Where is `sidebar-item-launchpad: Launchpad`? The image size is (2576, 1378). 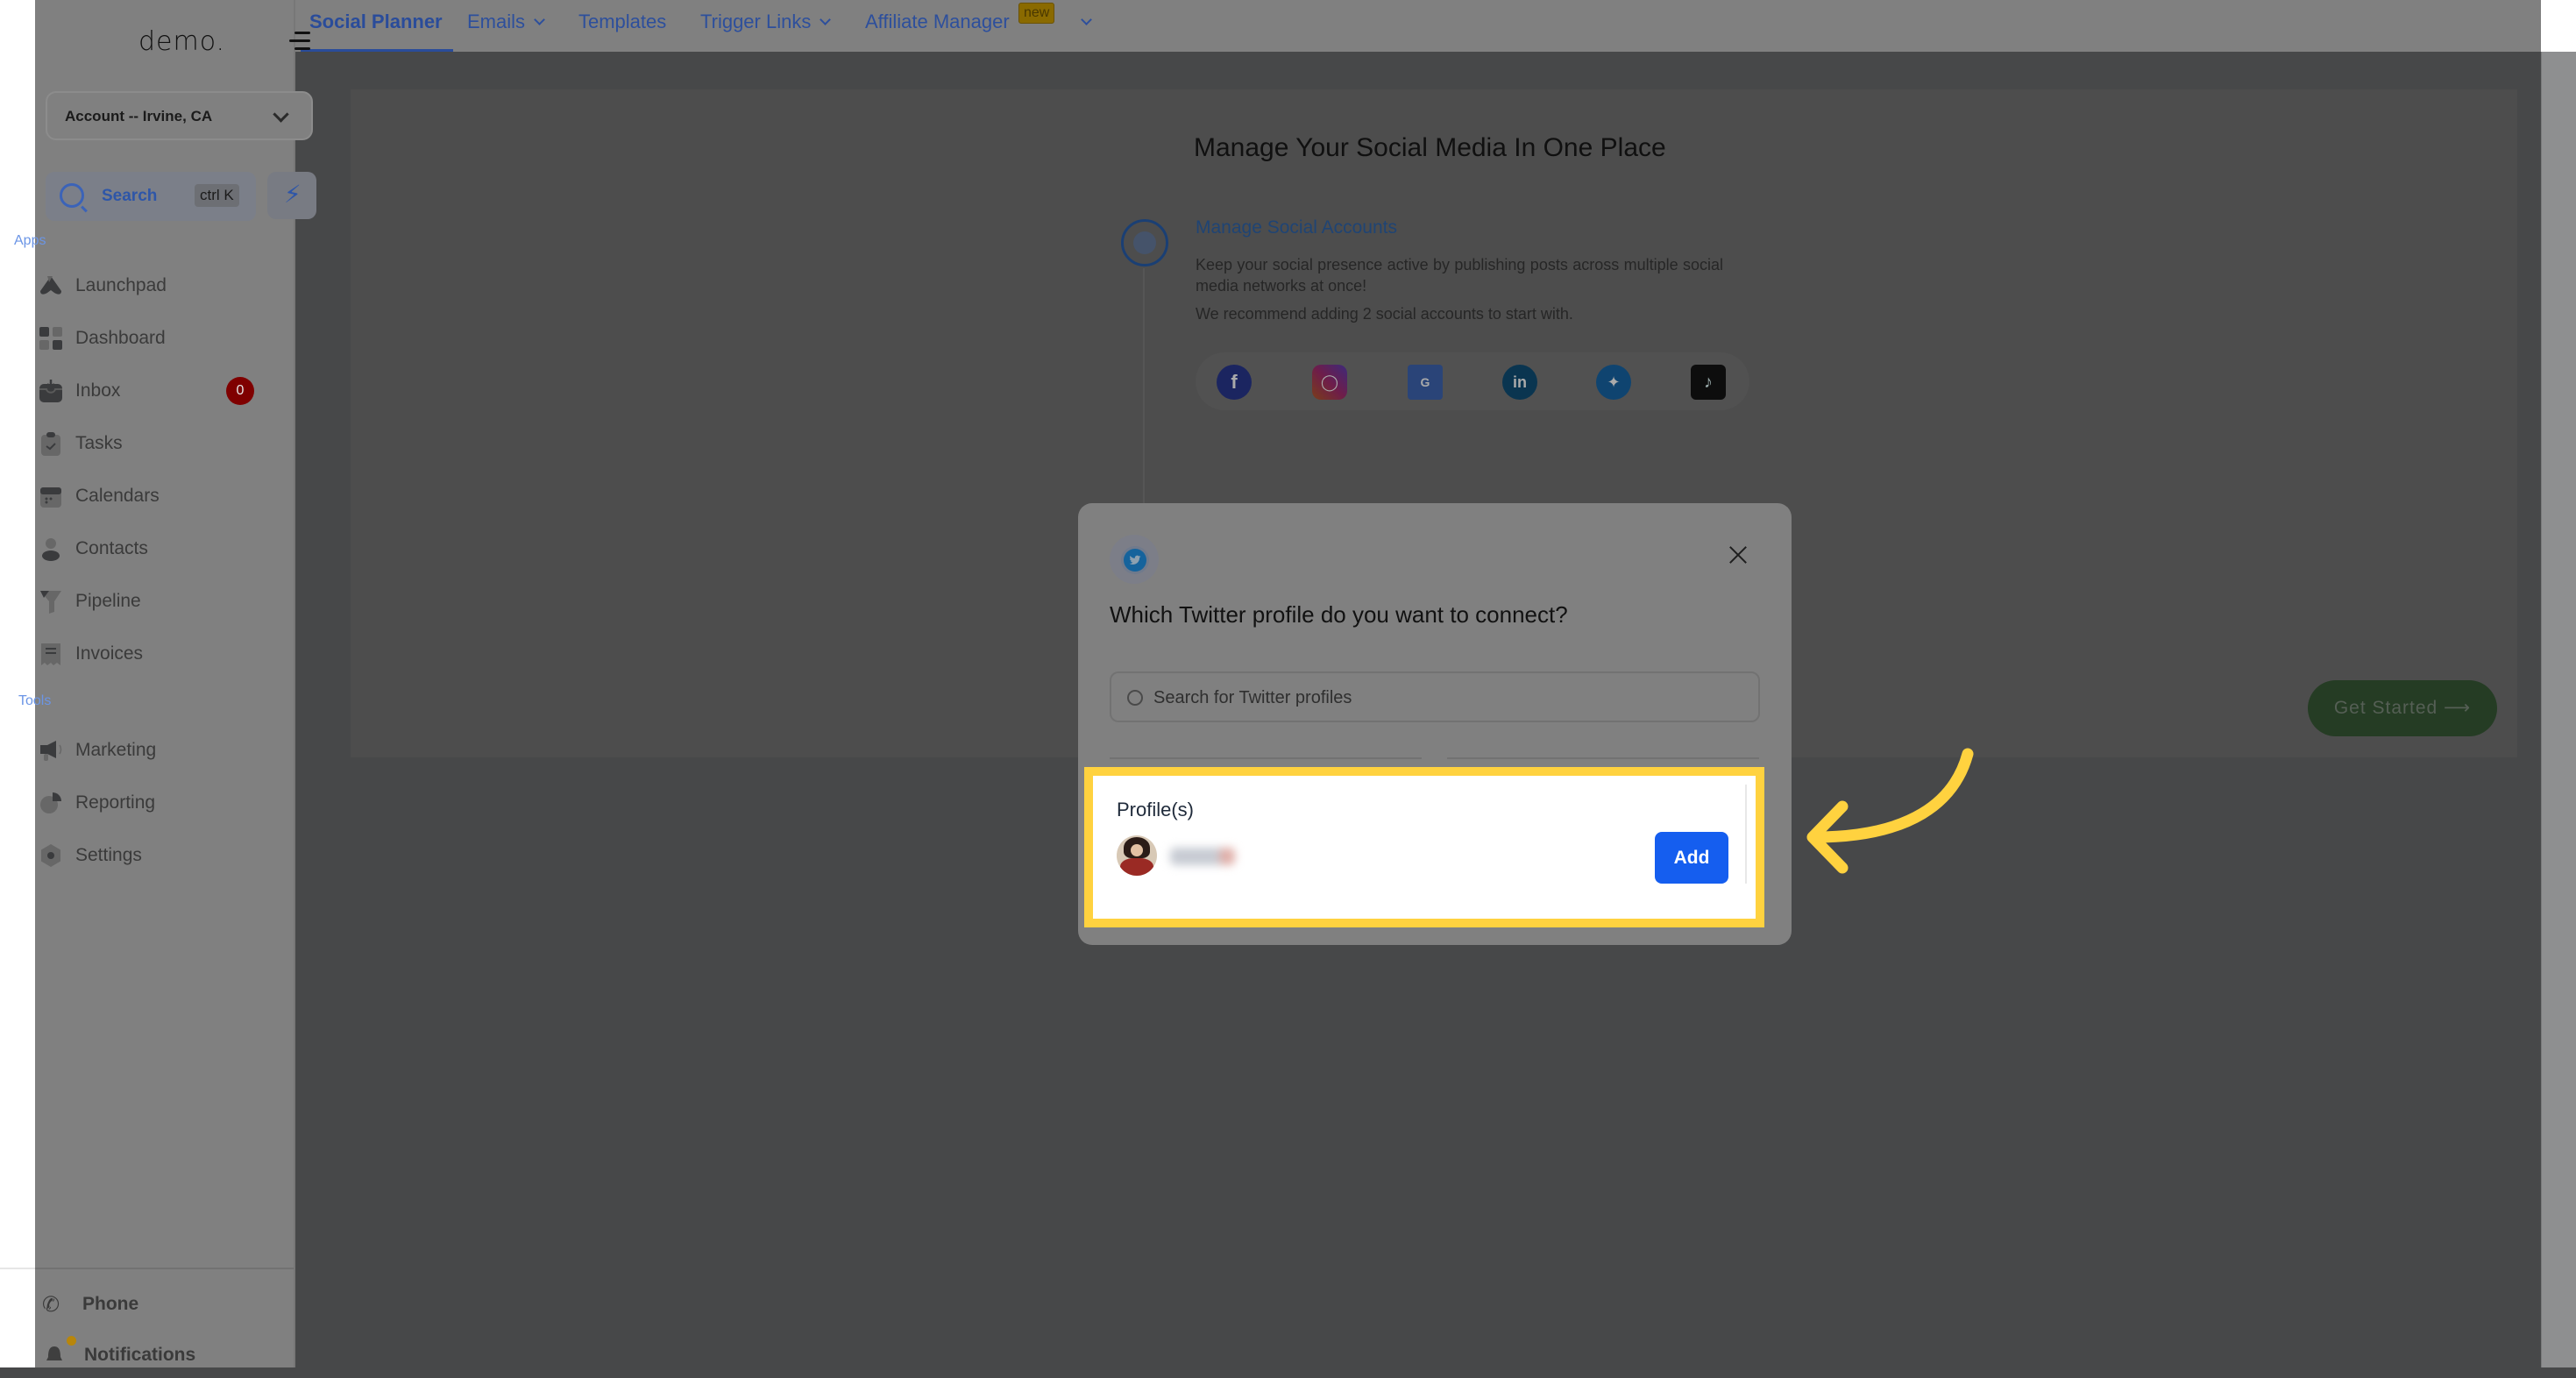
sidebar-item-launchpad: Launchpad is located at coordinates (164, 286).